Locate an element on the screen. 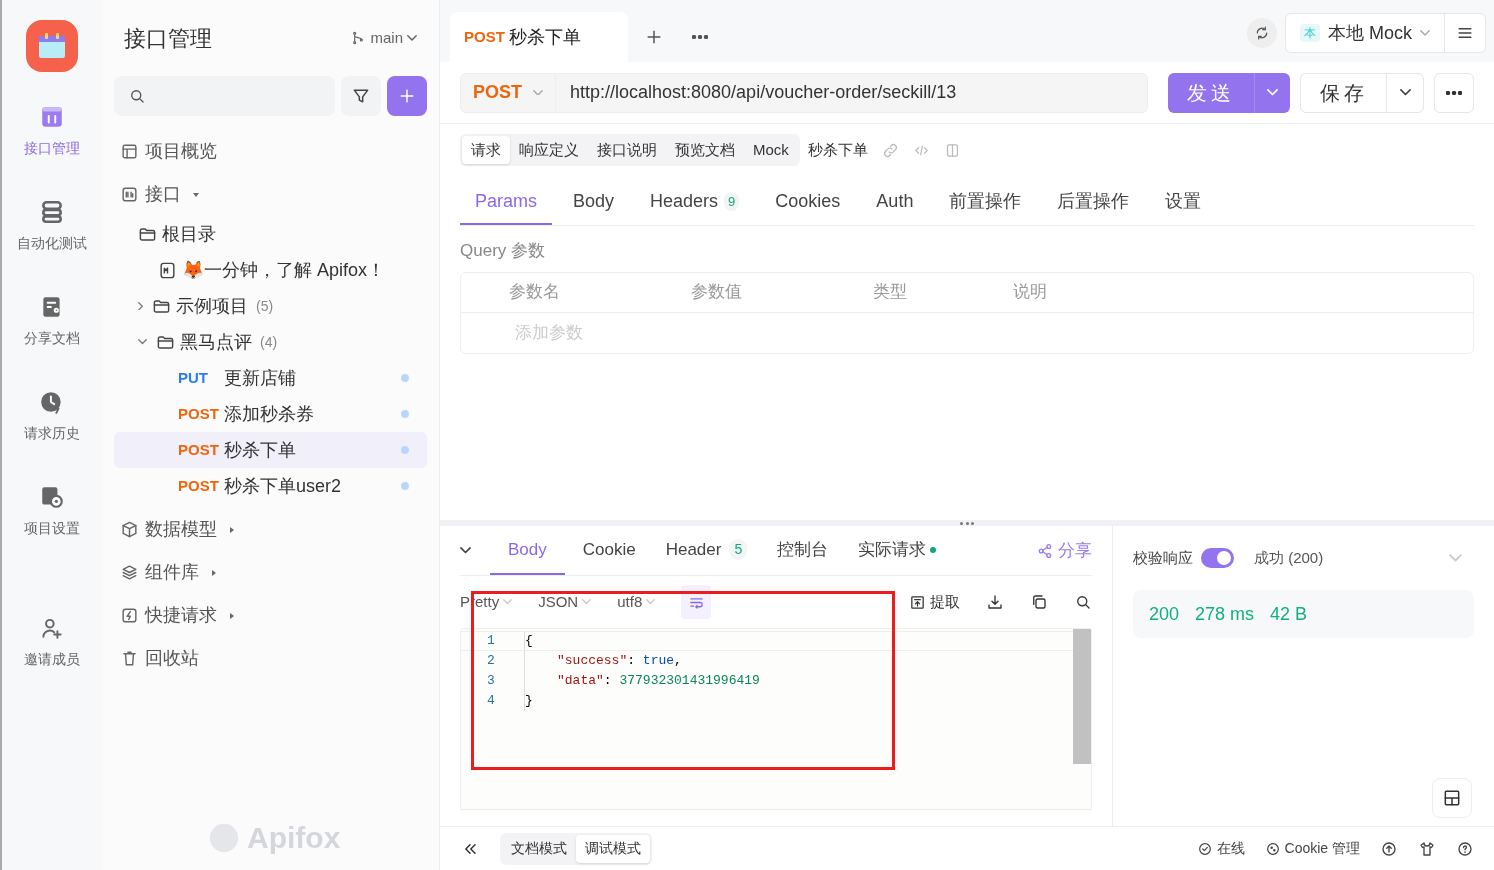 This screenshot has width=1494, height=870. more-button is located at coordinates (1454, 92).